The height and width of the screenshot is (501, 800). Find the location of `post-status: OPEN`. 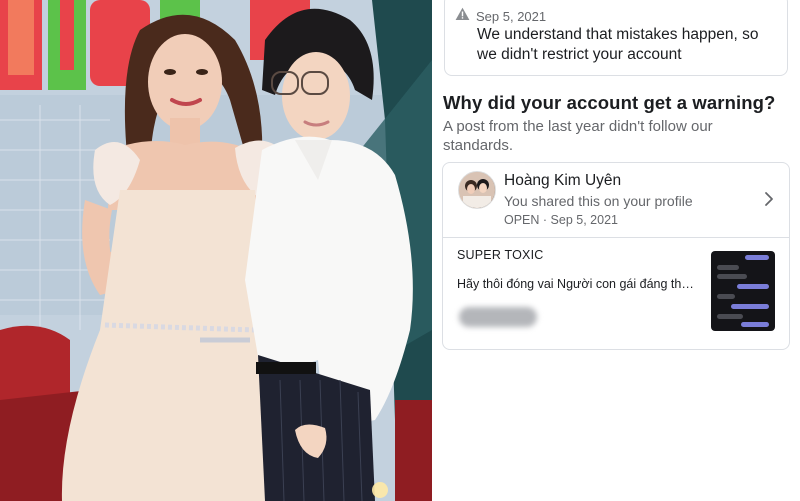

post-status: OPEN is located at coordinates (522, 220).